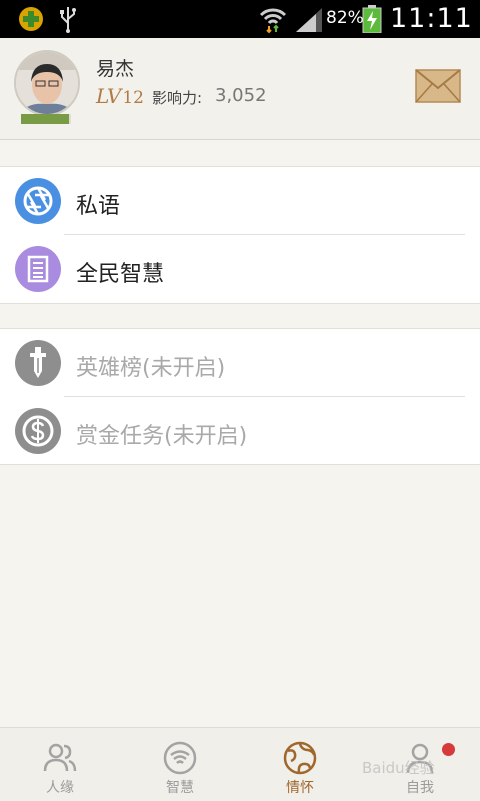 Image resolution: width=480 pixels, height=801 pixels. I want to click on level-progress-fill, so click(45, 119).